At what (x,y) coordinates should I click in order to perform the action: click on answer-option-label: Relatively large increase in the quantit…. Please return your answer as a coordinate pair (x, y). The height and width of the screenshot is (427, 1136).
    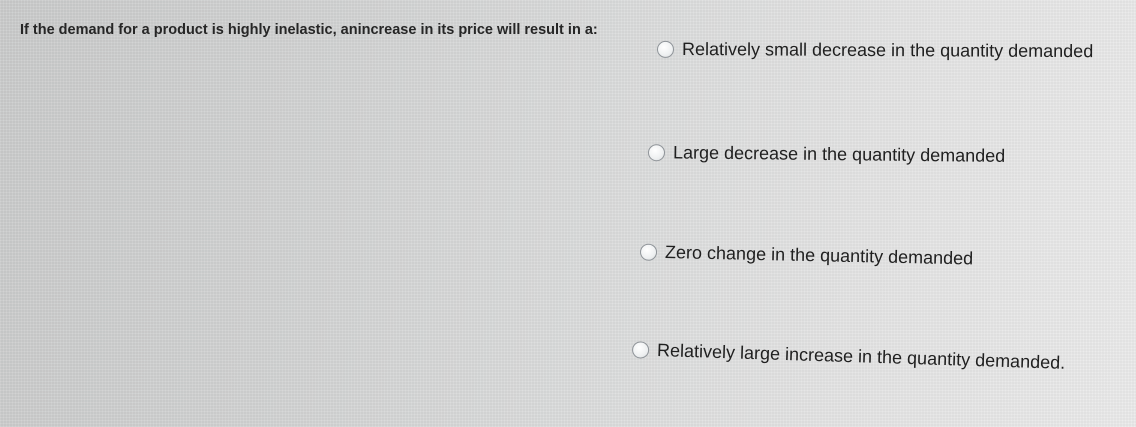
    Looking at the image, I should click on (861, 356).